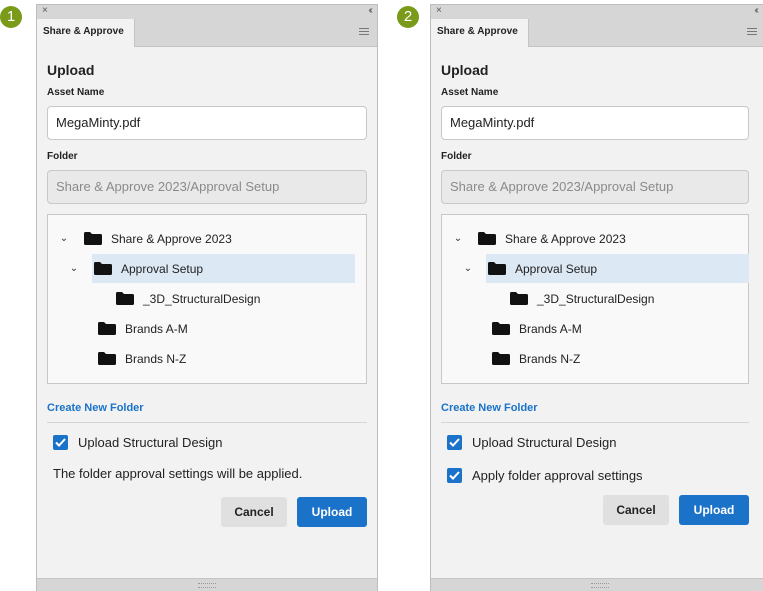  I want to click on apply-folder-approval-checkbox: Apply folder approval settings, so click(595, 475).